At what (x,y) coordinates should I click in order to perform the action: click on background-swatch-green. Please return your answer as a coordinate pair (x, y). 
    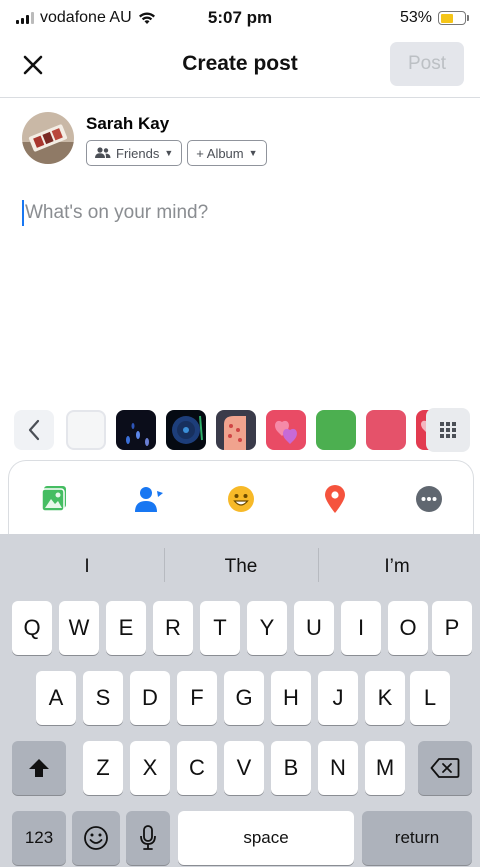
    Looking at the image, I should click on (336, 430).